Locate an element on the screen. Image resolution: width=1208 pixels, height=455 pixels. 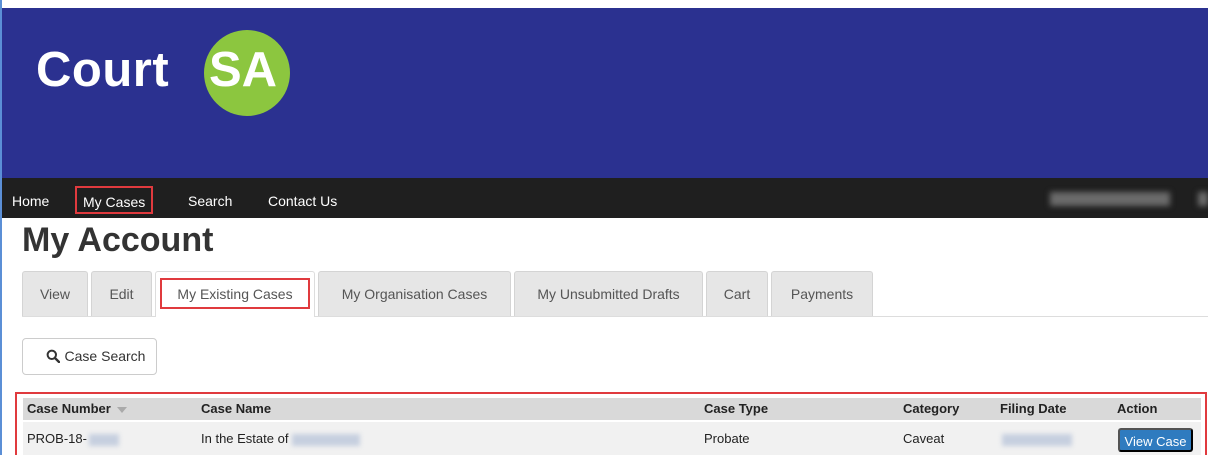
tab-payments: Payments is located at coordinates (822, 293).